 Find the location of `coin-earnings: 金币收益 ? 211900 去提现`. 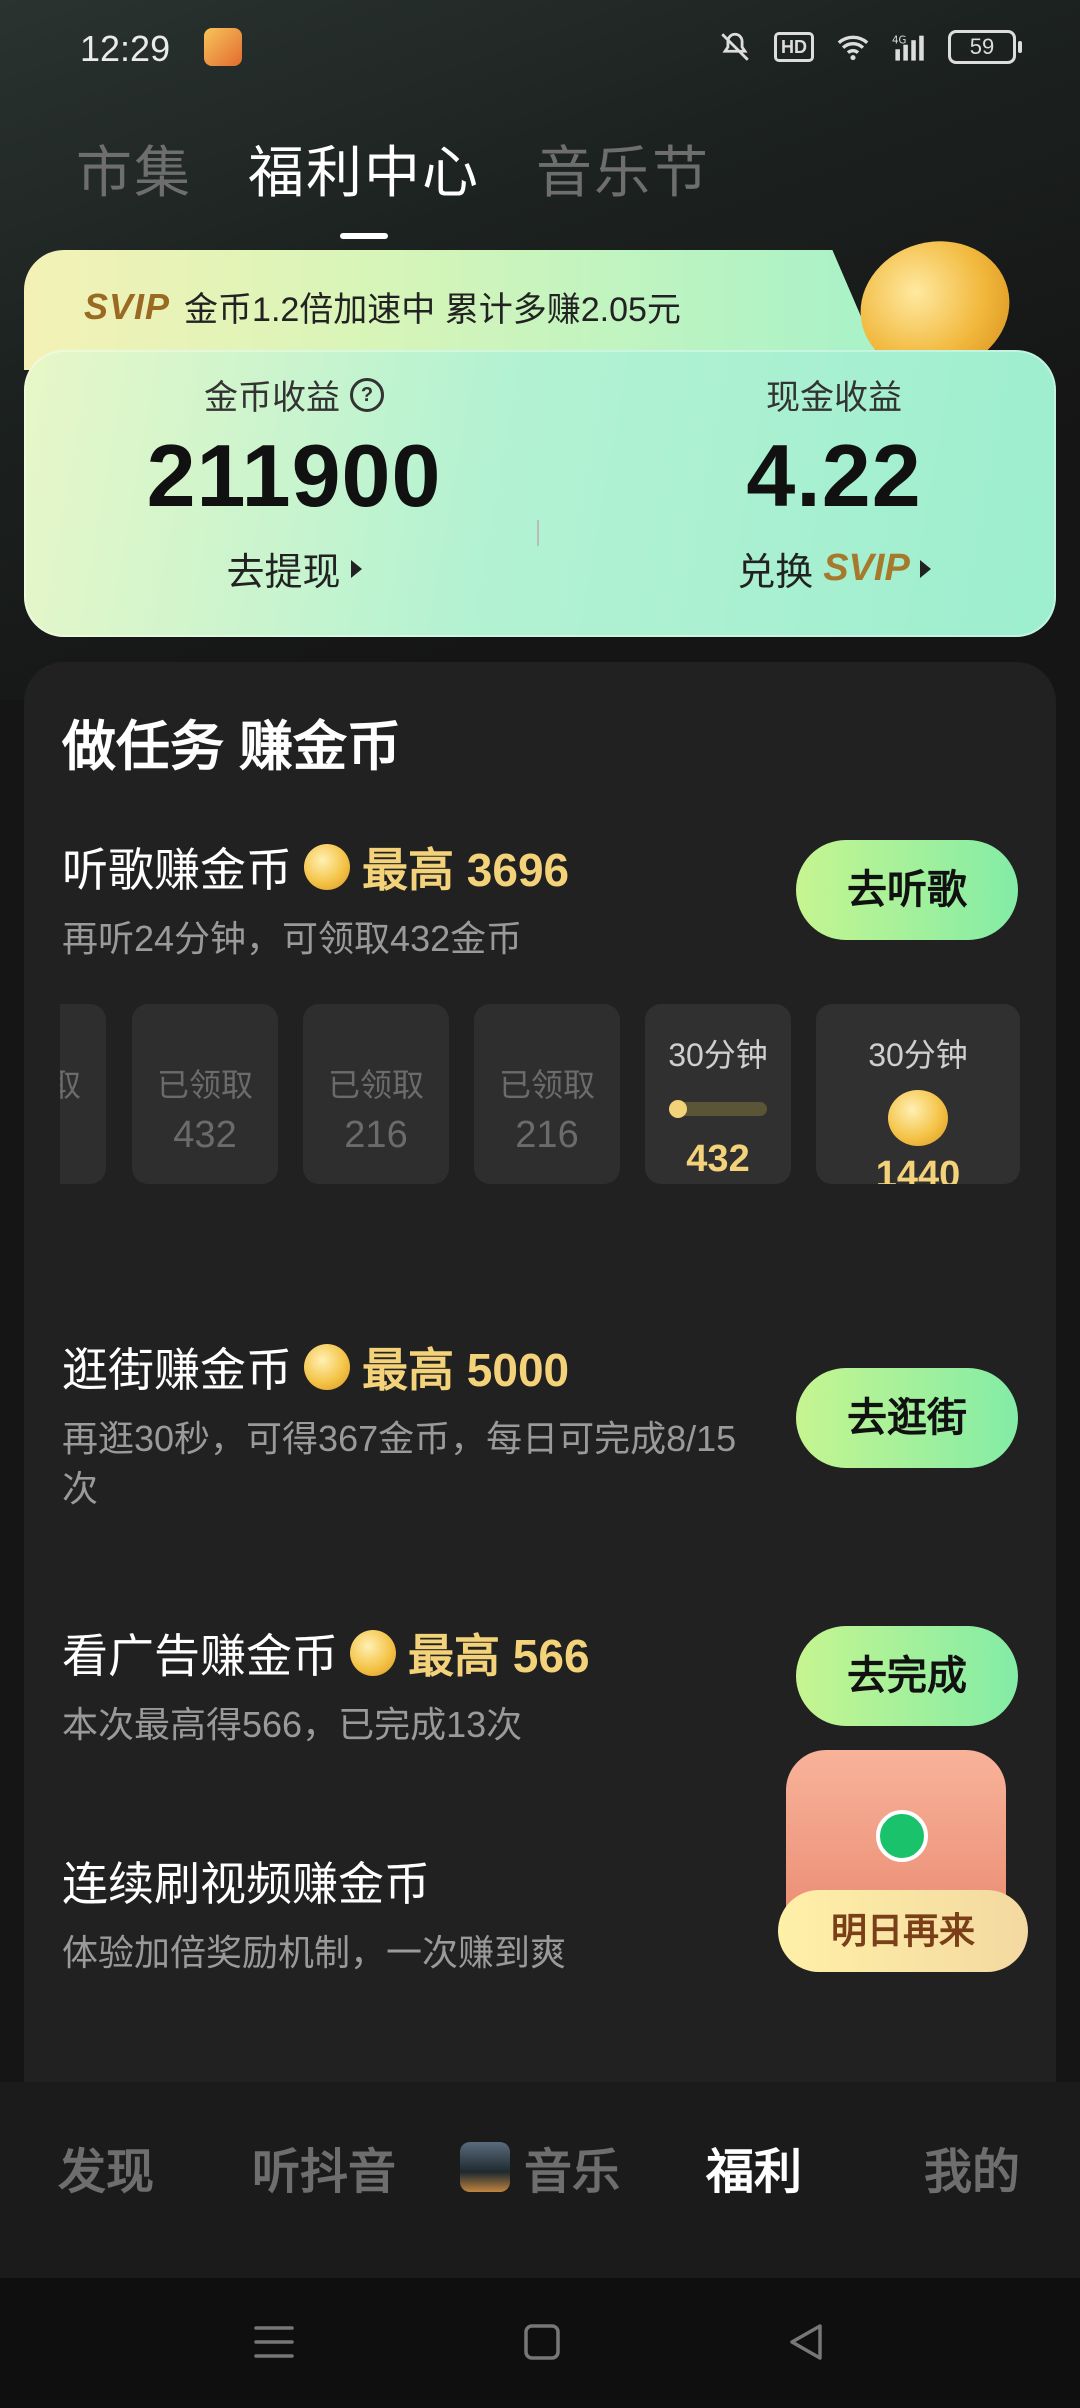

coin-earnings: 金币收益 ? 211900 去提现 is located at coordinates (294, 483).